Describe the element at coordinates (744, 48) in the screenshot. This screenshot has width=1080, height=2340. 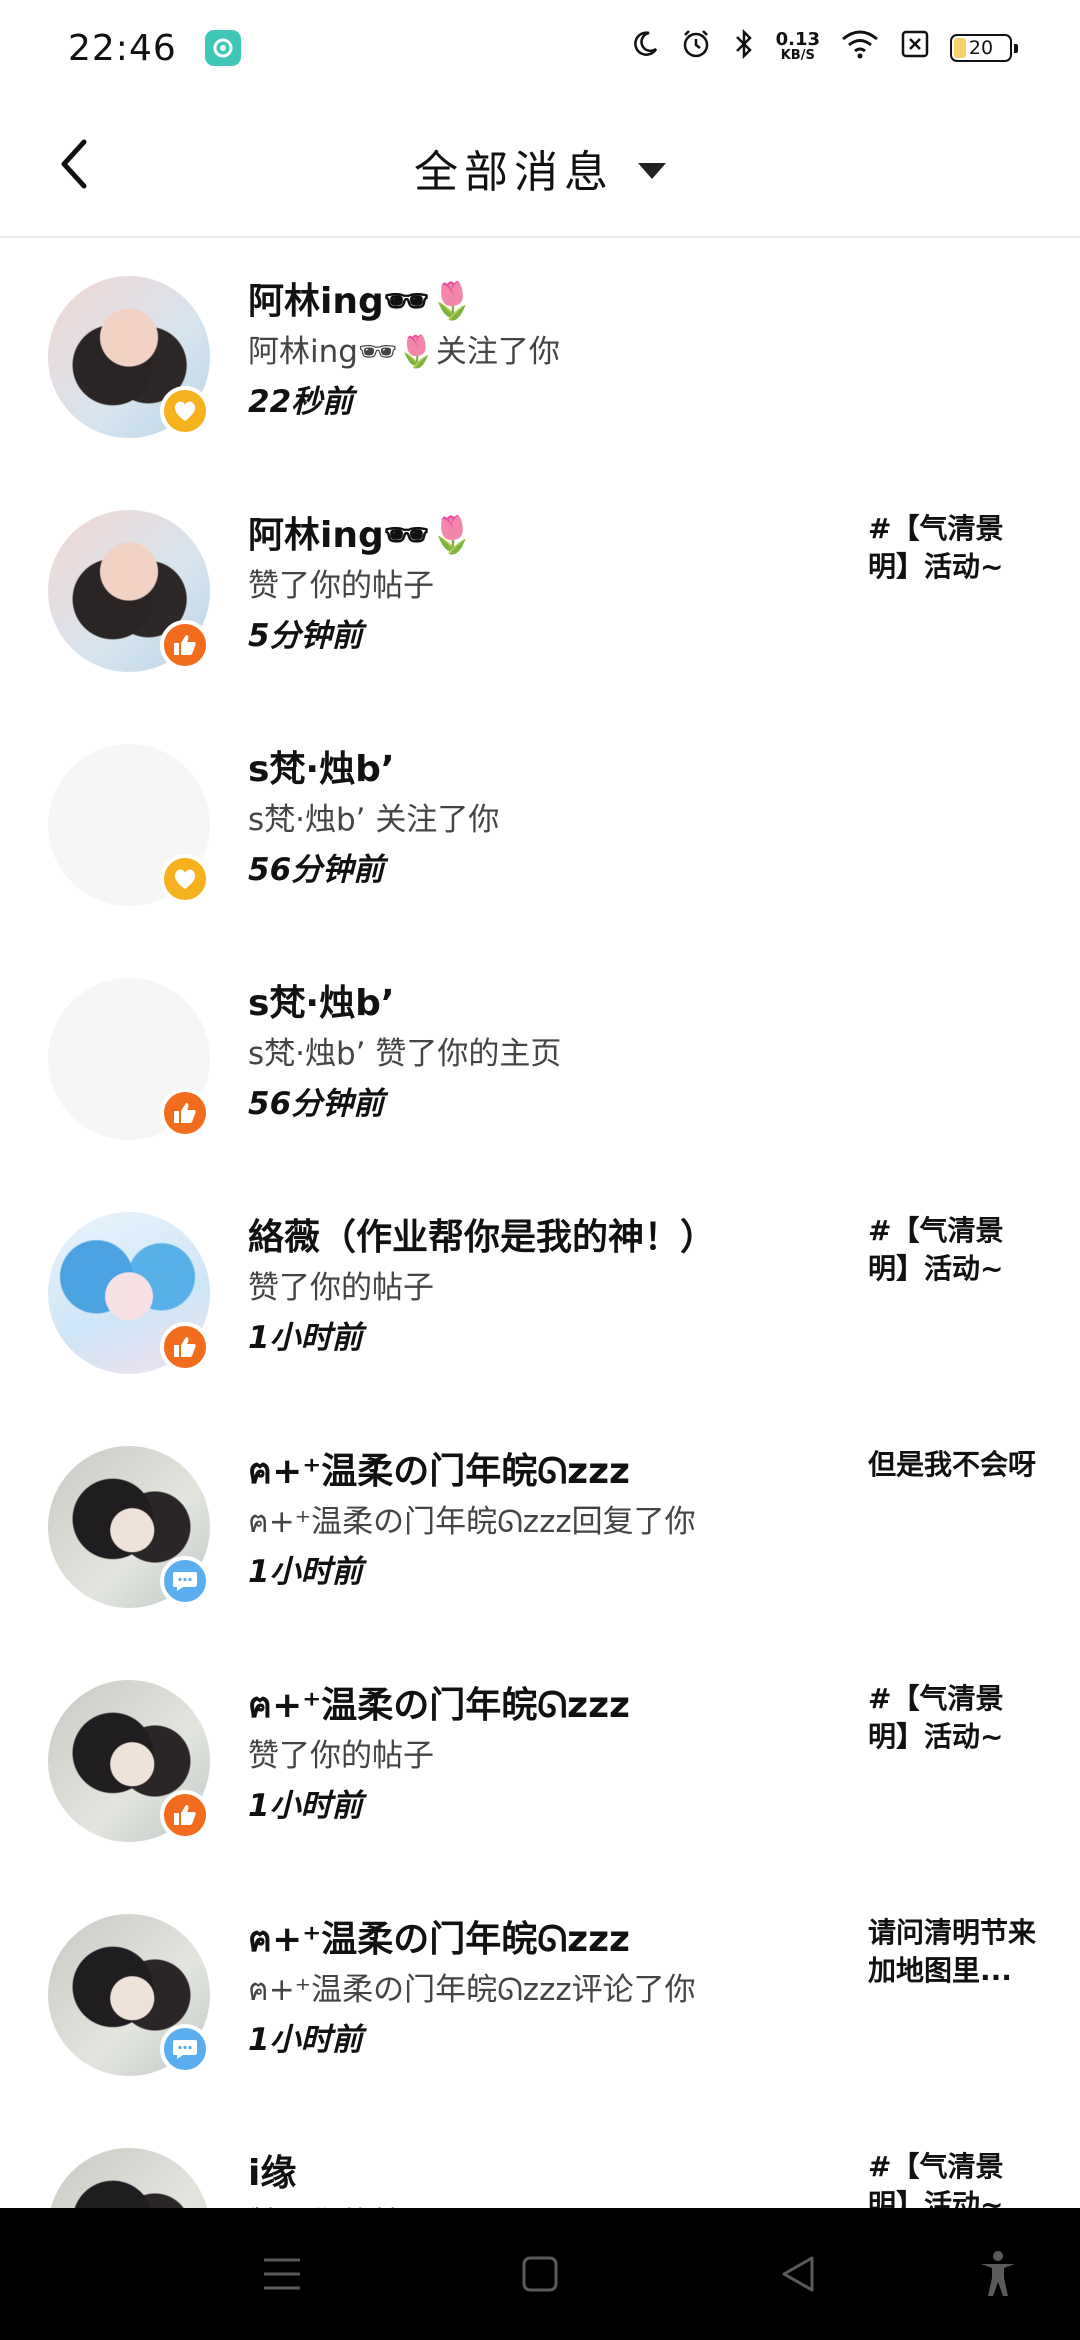
I see `bluetooth-icon` at that location.